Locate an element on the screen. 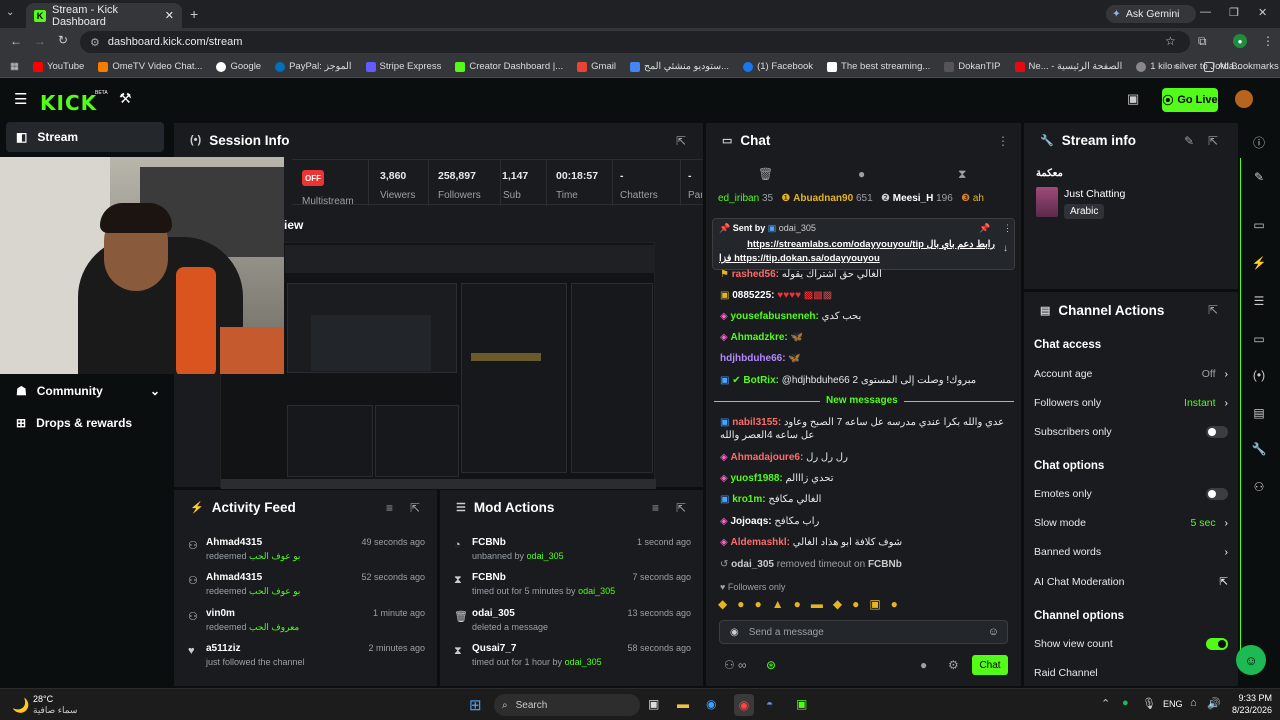 The height and width of the screenshot is (720, 1280). session-icon: (•) is located at coordinates (1259, 375).